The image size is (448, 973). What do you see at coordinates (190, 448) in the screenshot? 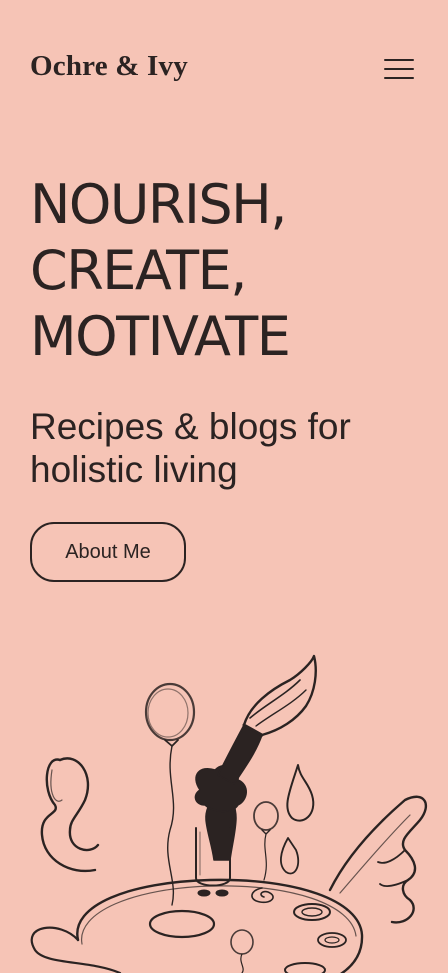
I see `hero-subtitle: Recipes & blogs for holistic living` at bounding box center [190, 448].